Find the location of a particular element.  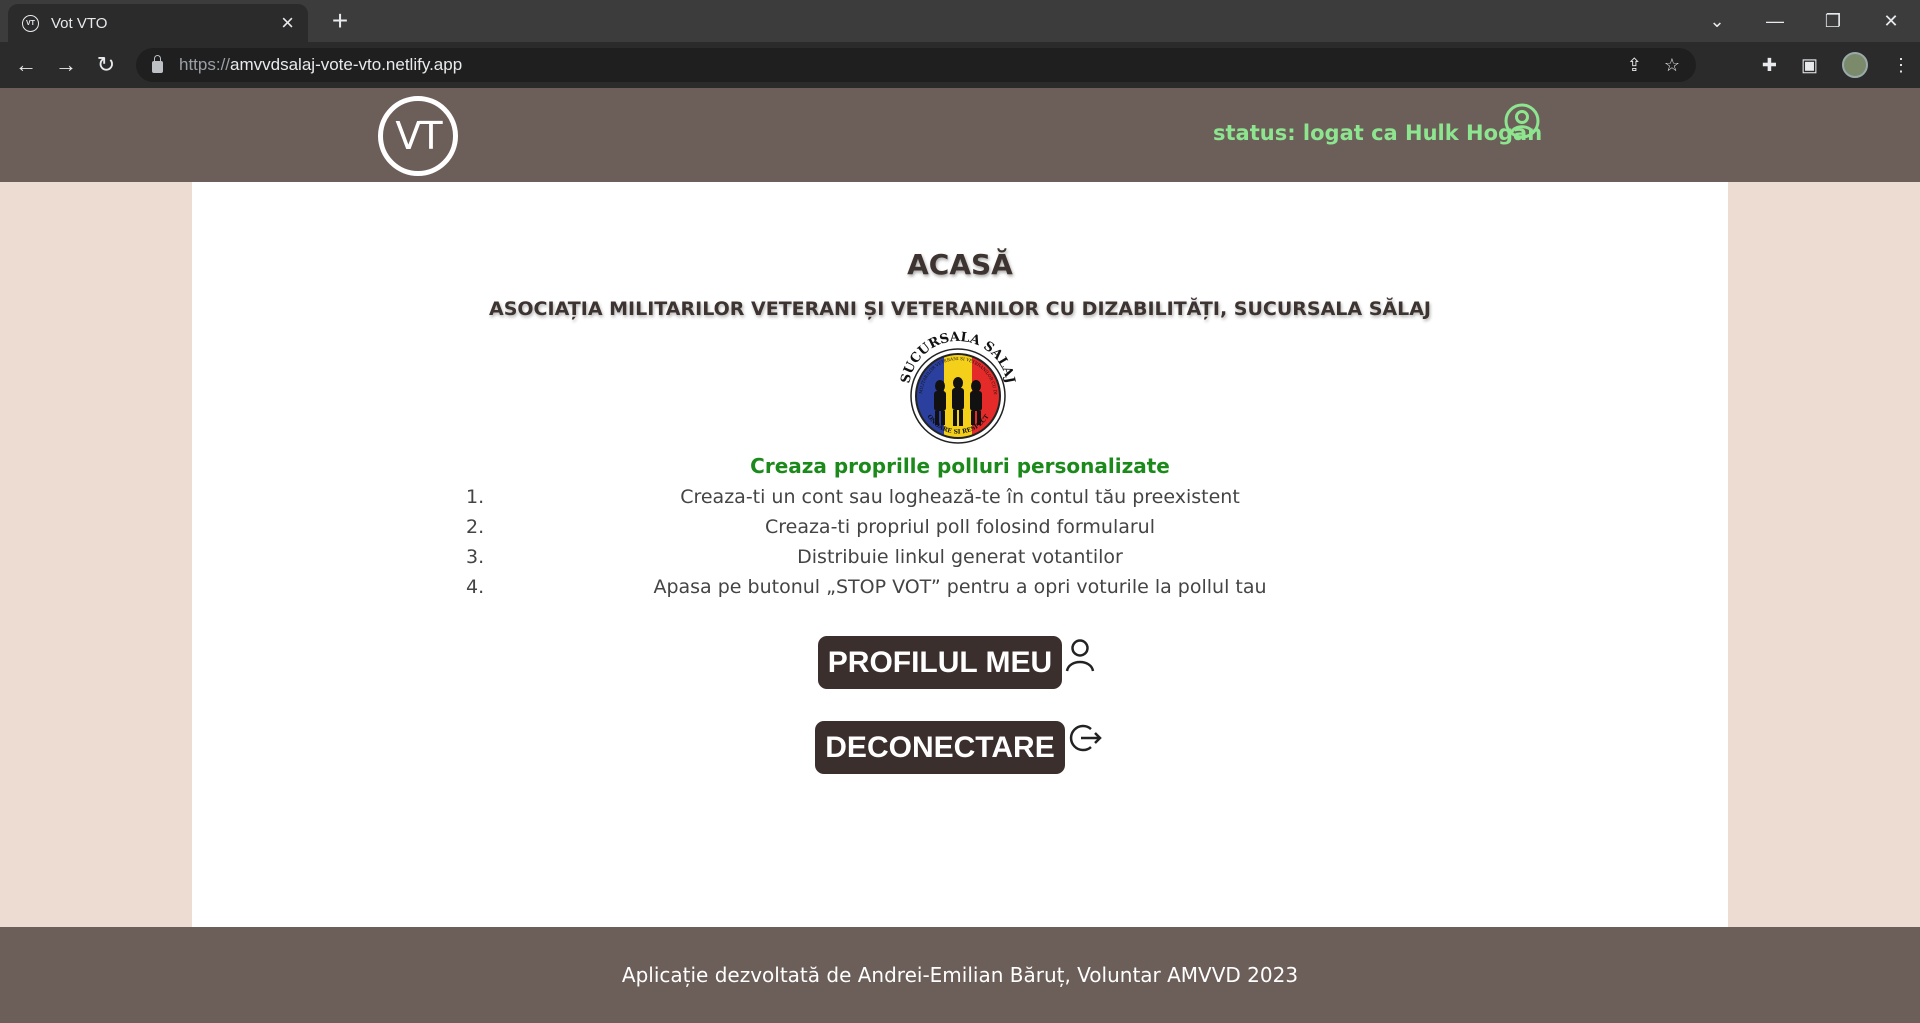

tab-search-icon: ⌄ is located at coordinates (1717, 21).